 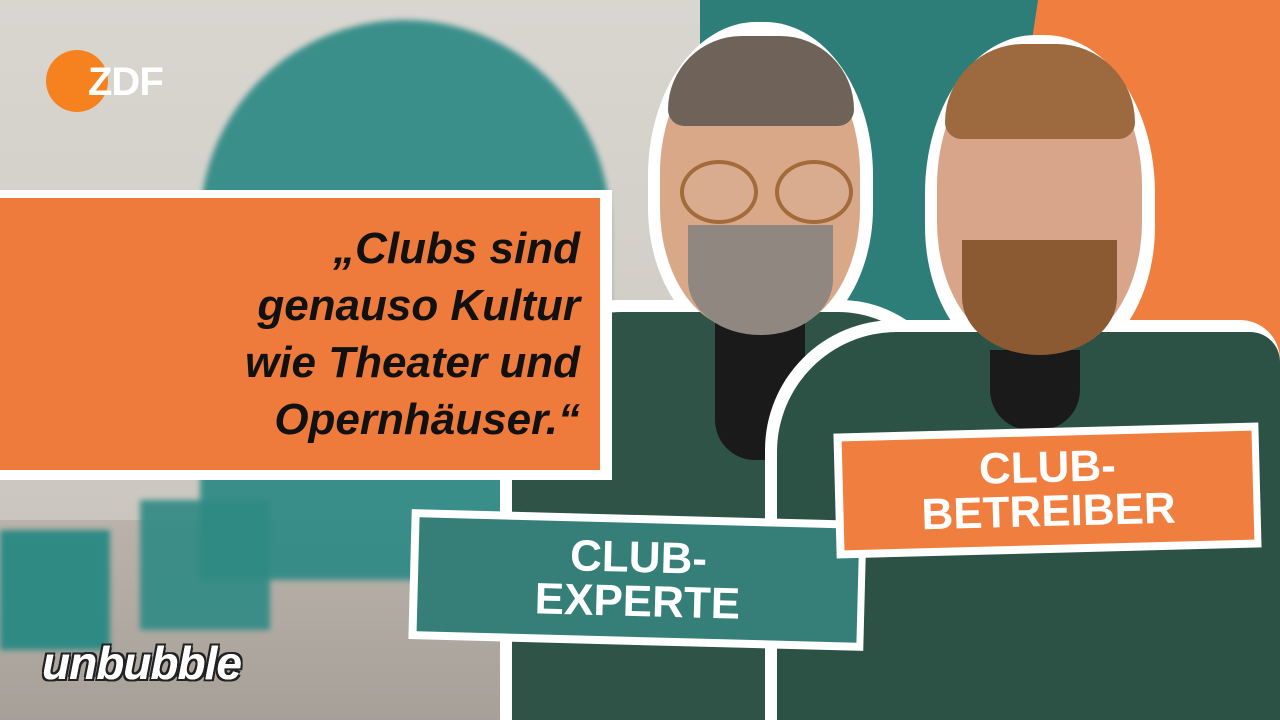 I want to click on unbubble-logo: unbubble, so click(x=142, y=663).